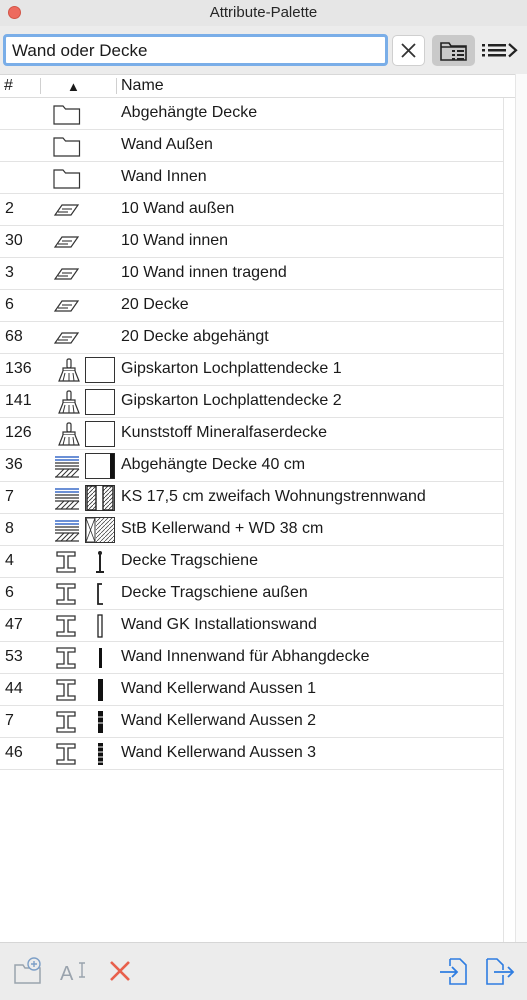  Describe the element at coordinates (251, 178) in the screenshot. I see `table-row: Wand Innen` at that location.